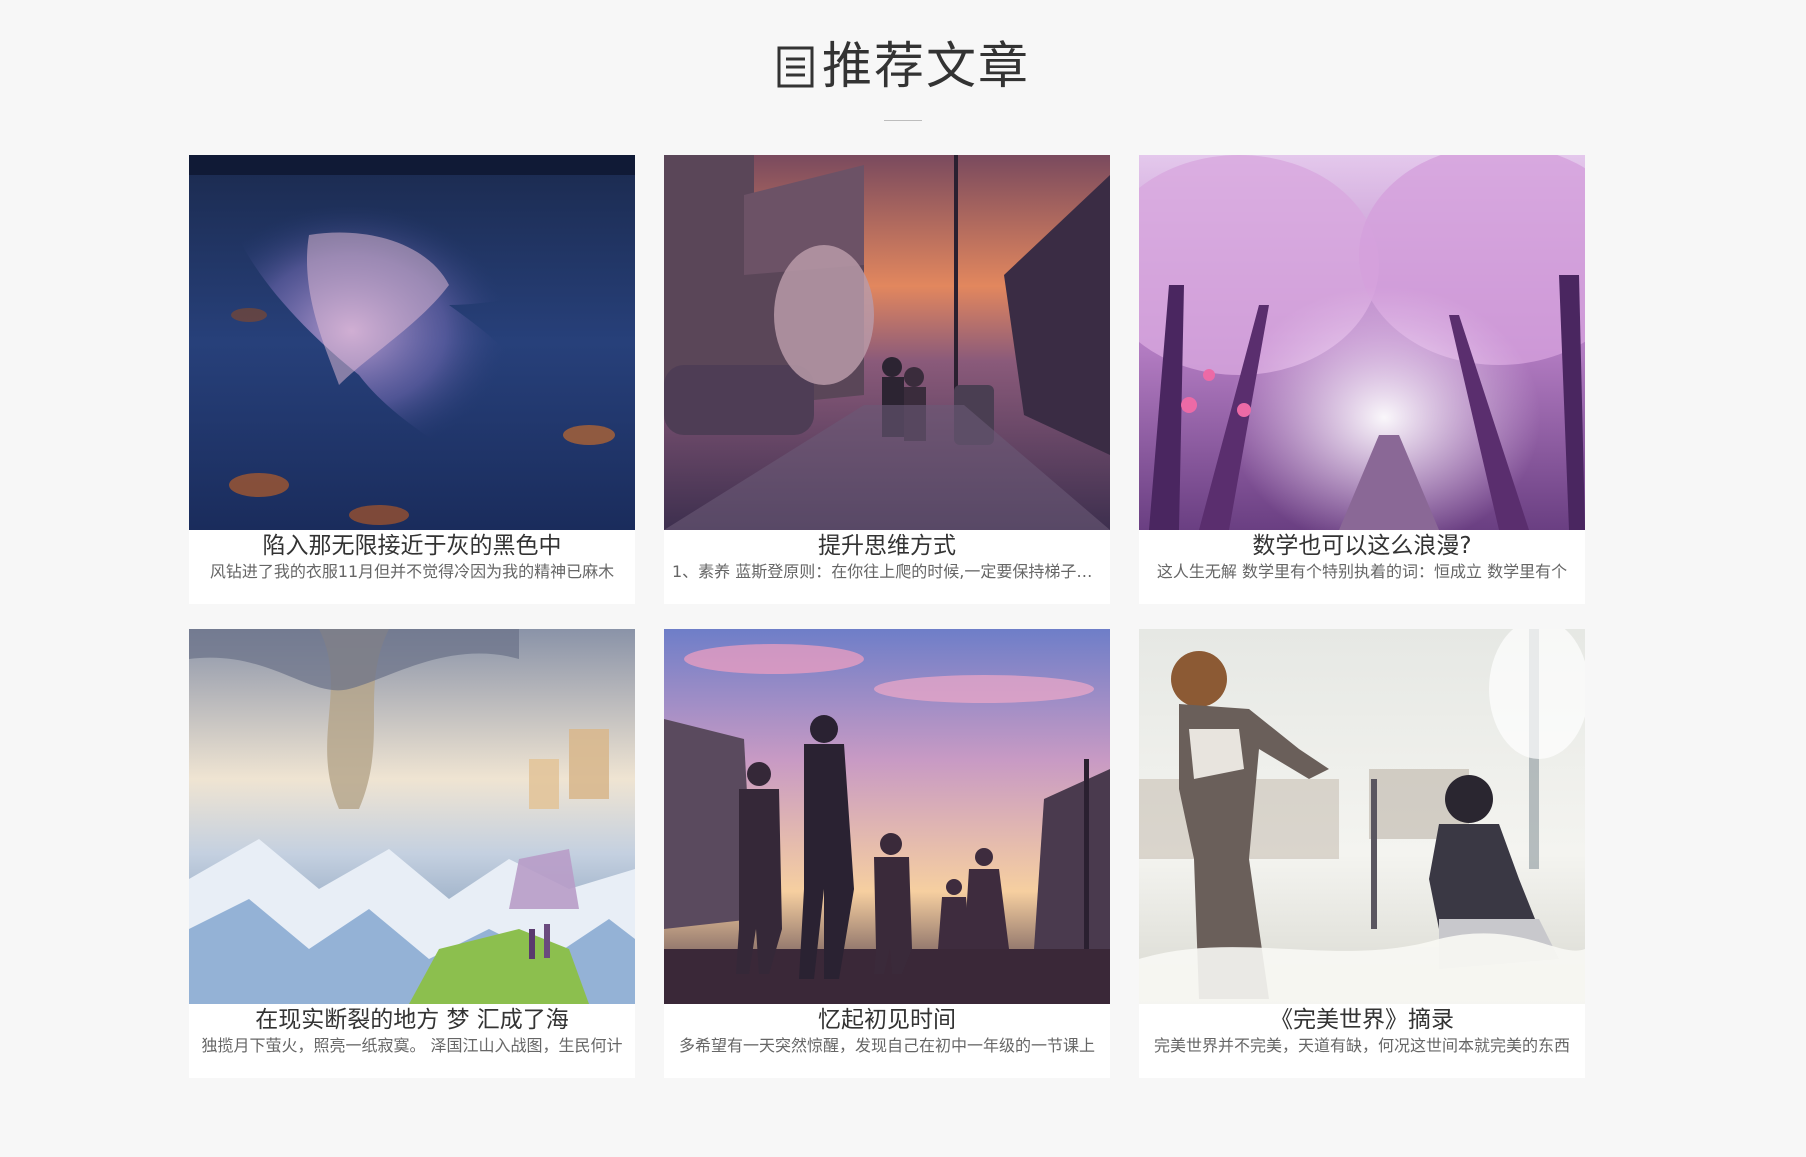  What do you see at coordinates (1362, 1020) in the screenshot?
I see `article-title: 《完美世界》摘录` at bounding box center [1362, 1020].